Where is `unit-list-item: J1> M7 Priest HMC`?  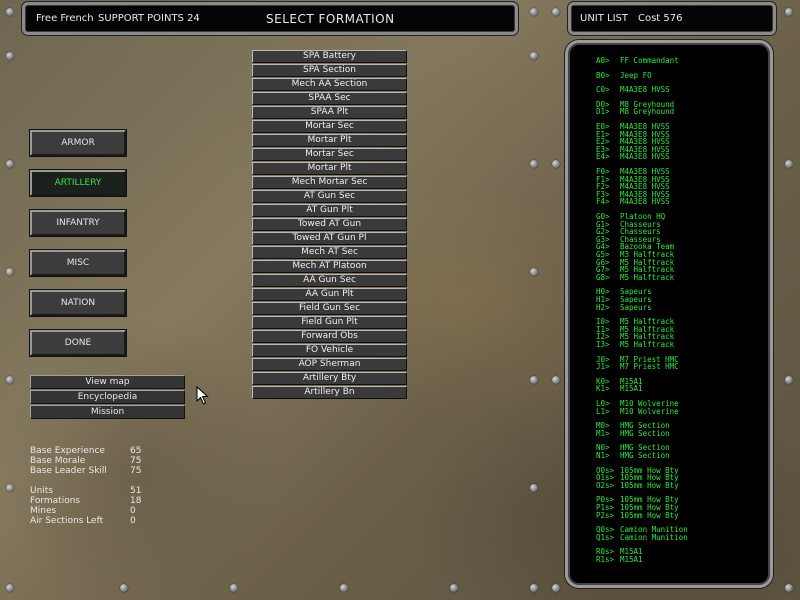 unit-list-item: J1> M7 Priest HMC is located at coordinates (637, 367).